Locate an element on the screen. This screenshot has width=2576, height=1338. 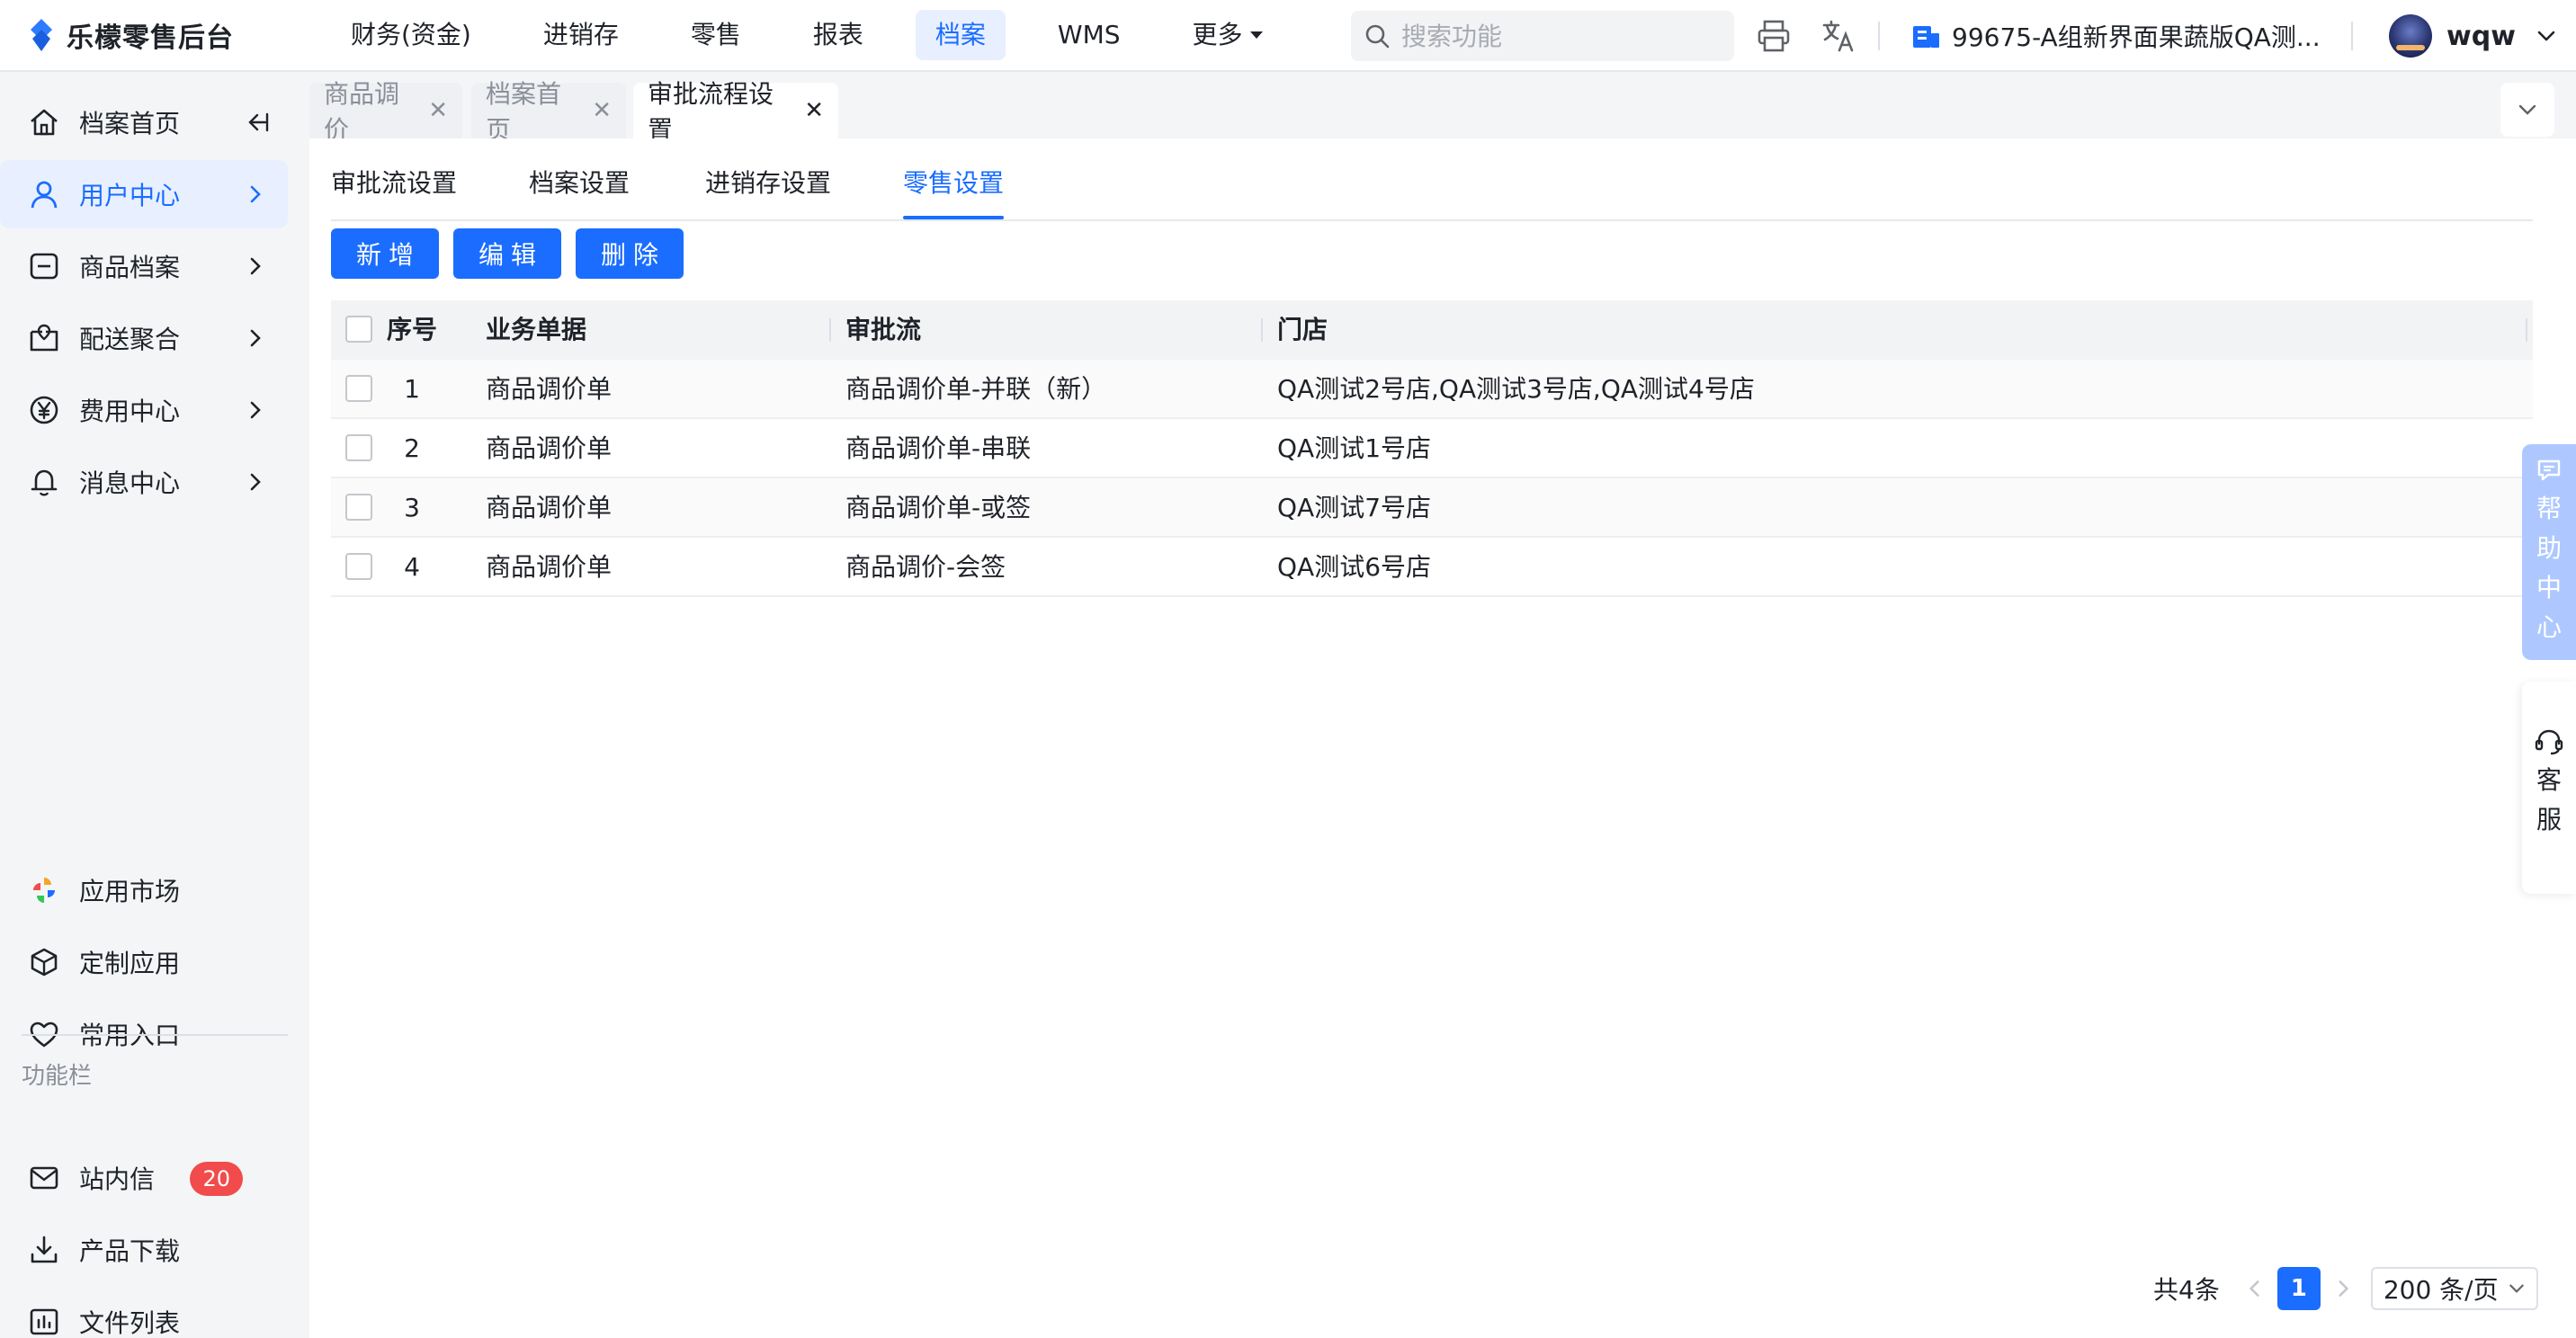
cell-store: QA测试7号店 is located at coordinates (1354, 508).